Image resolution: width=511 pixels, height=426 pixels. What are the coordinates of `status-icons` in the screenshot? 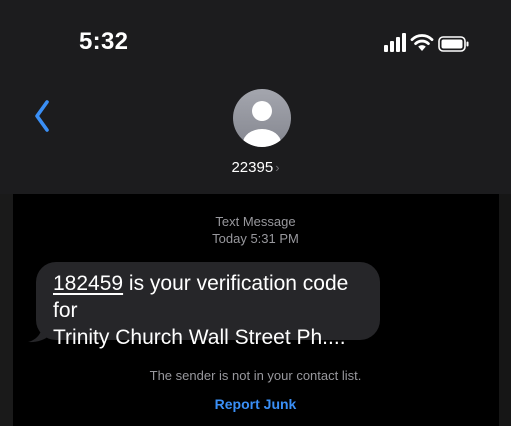 It's located at (434, 44).